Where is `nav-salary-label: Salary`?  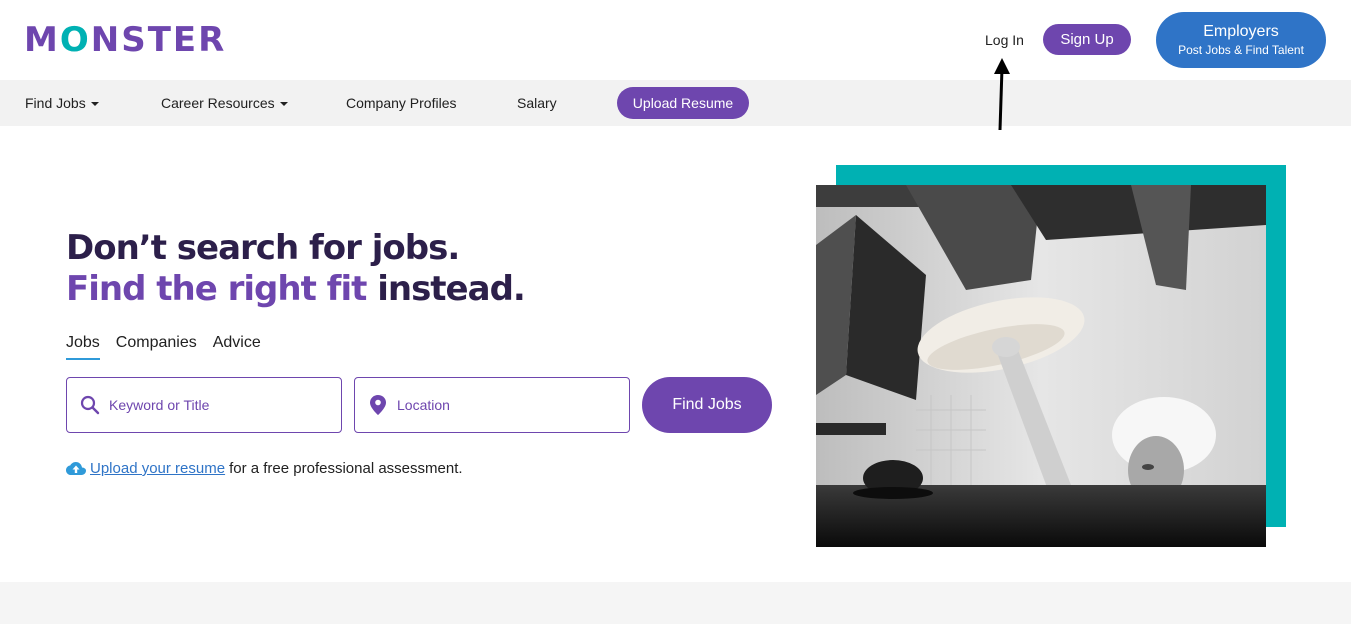
nav-salary-label: Salary is located at coordinates (537, 103).